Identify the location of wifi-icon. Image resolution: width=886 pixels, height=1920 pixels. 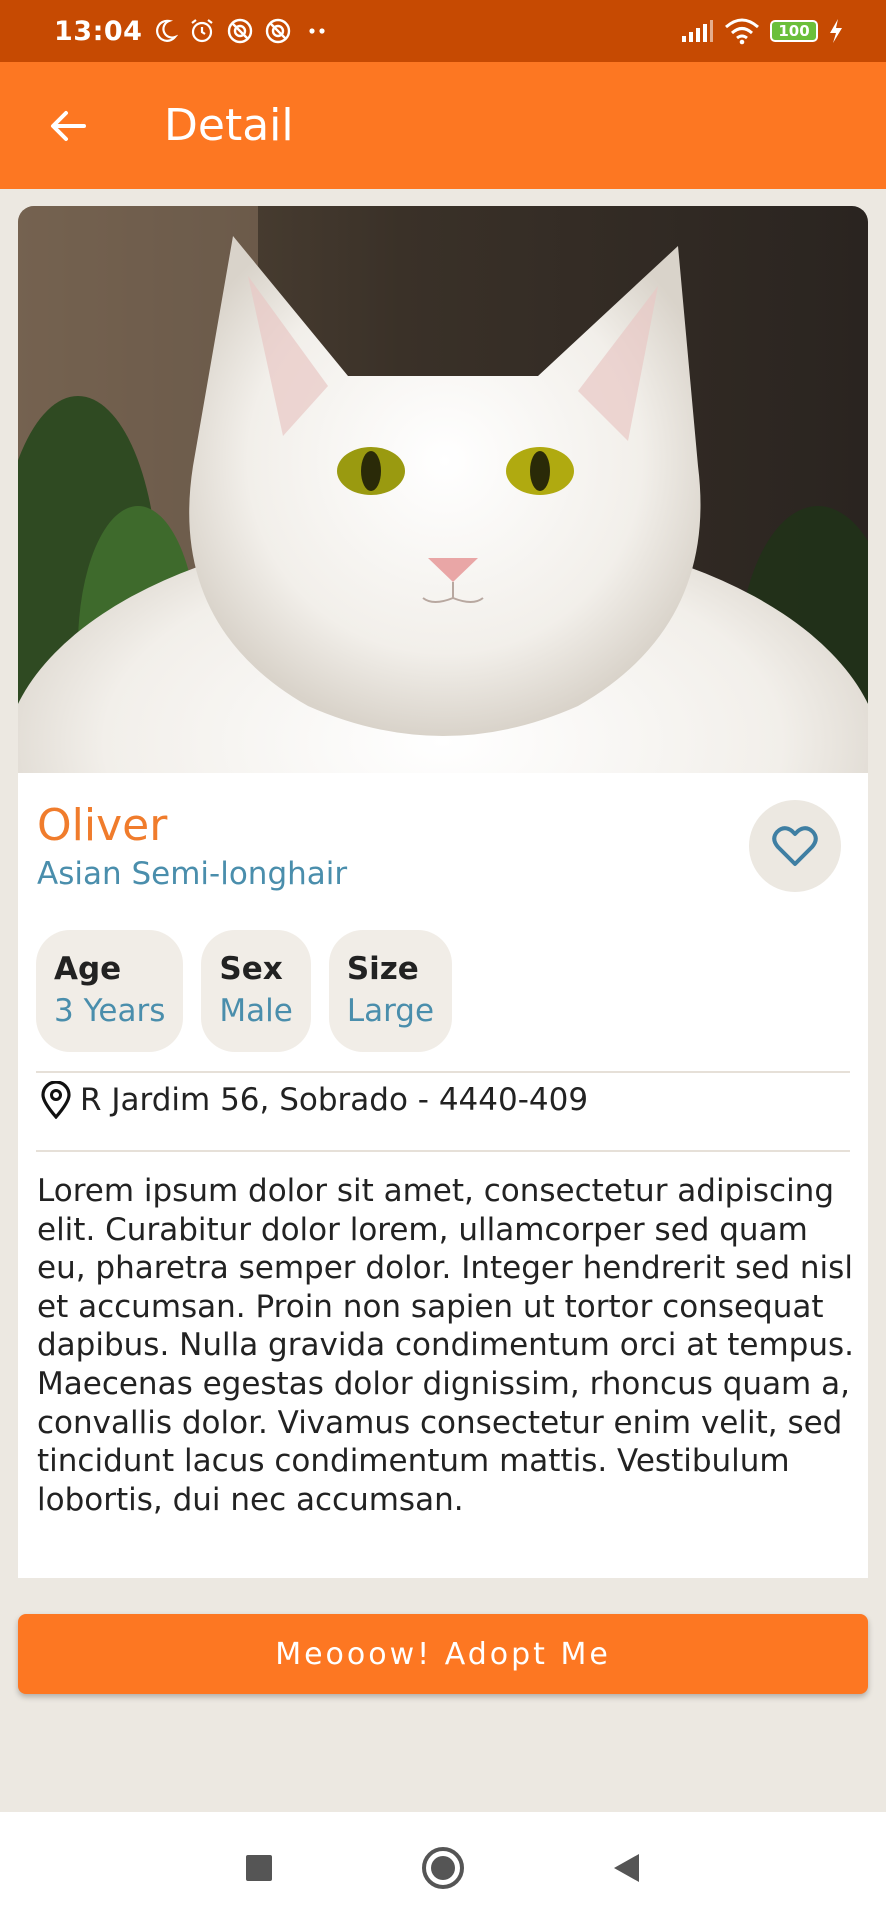
(742, 31).